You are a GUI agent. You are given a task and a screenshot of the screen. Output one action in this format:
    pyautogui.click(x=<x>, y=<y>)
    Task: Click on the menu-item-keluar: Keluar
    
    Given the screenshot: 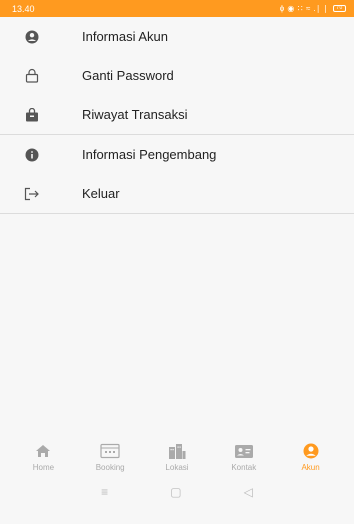 What is the action you would take?
    pyautogui.click(x=177, y=193)
    